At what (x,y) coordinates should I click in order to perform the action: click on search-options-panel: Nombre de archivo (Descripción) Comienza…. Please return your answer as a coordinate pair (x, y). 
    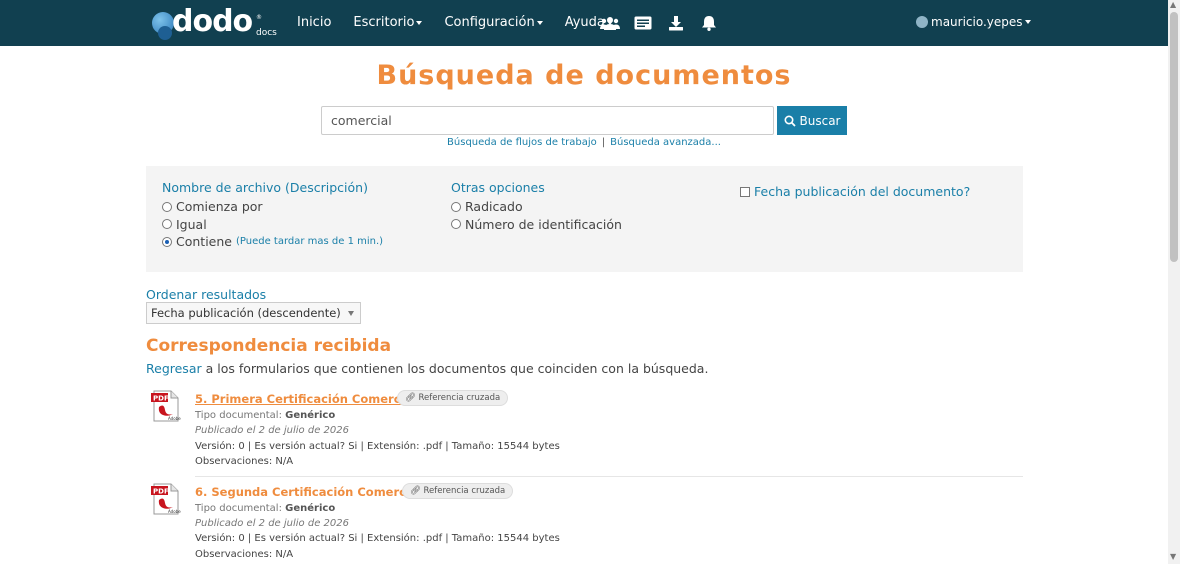
    Looking at the image, I should click on (584, 219).